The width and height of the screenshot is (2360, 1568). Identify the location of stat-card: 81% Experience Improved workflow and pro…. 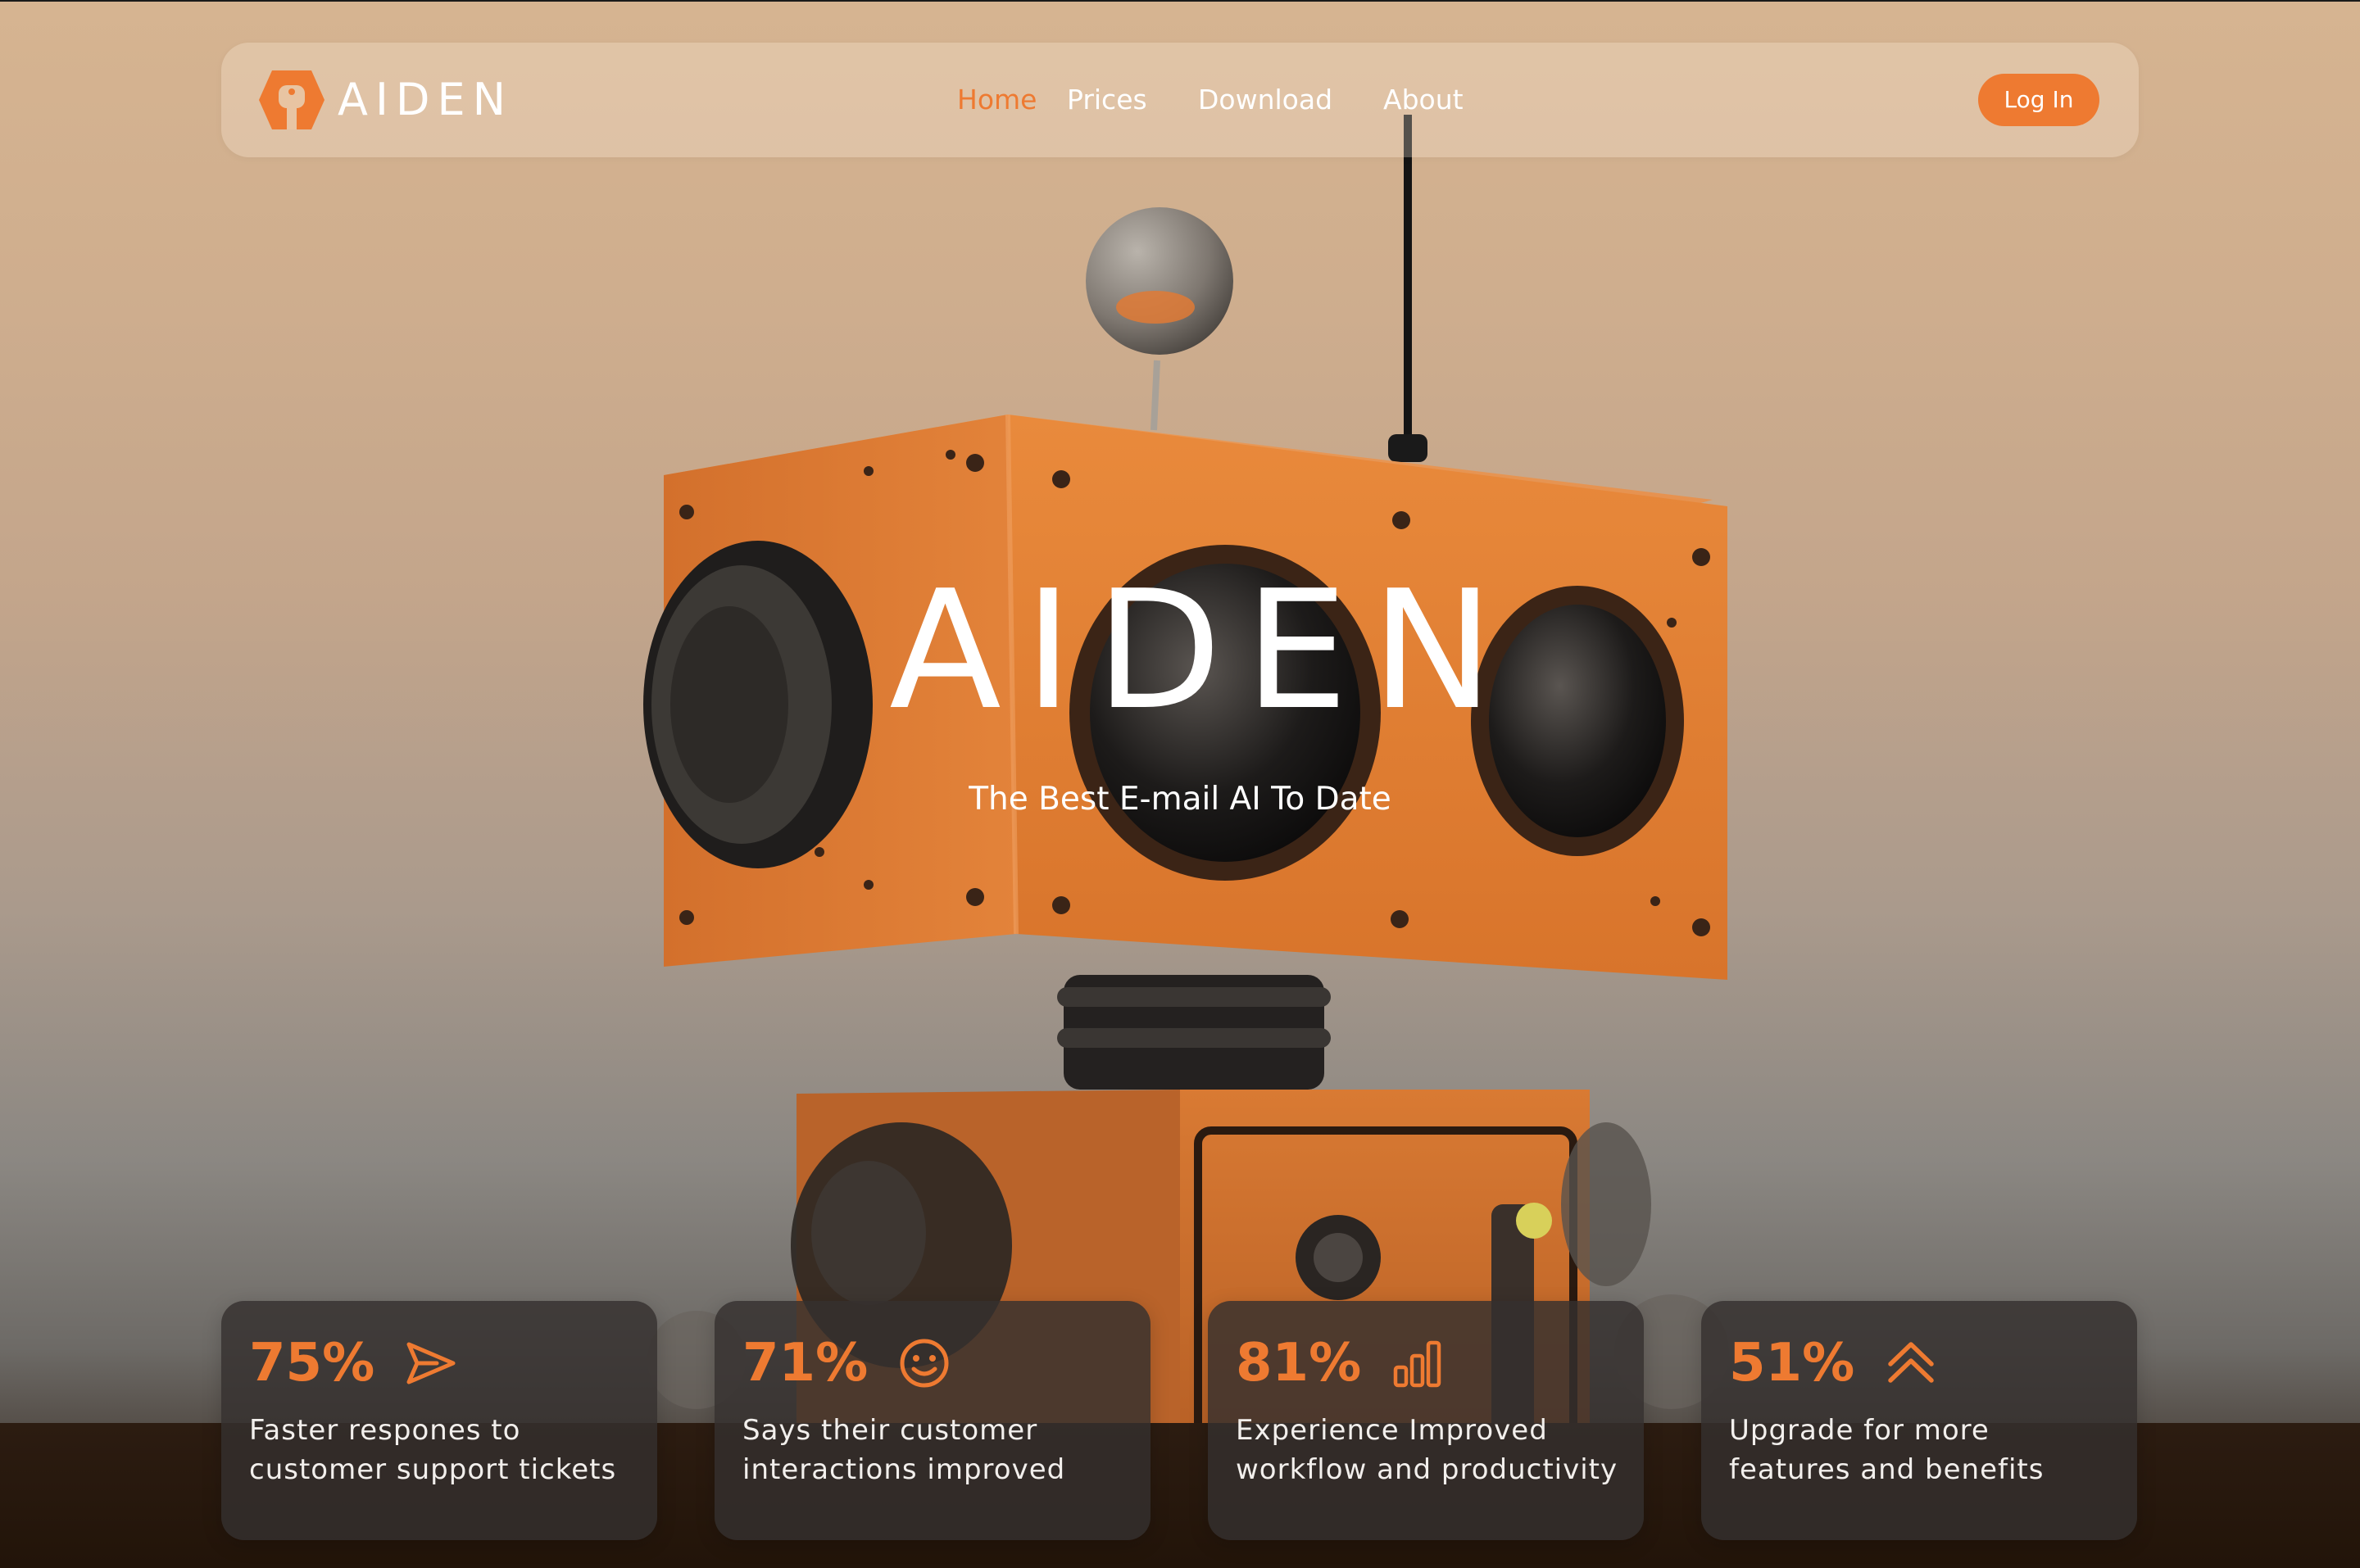
(1426, 1420).